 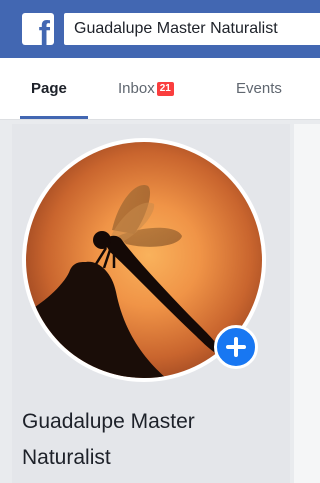 What do you see at coordinates (192, 29) in the screenshot?
I see `search-input: Guadalupe Master Naturalist` at bounding box center [192, 29].